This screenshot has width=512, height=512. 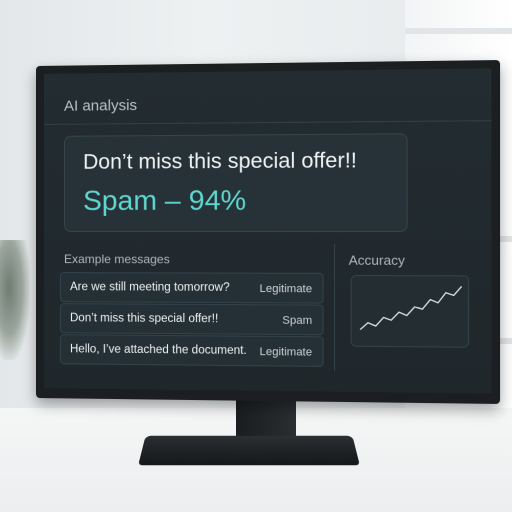 What do you see at coordinates (334, 307) in the screenshot?
I see `panel-divider` at bounding box center [334, 307].